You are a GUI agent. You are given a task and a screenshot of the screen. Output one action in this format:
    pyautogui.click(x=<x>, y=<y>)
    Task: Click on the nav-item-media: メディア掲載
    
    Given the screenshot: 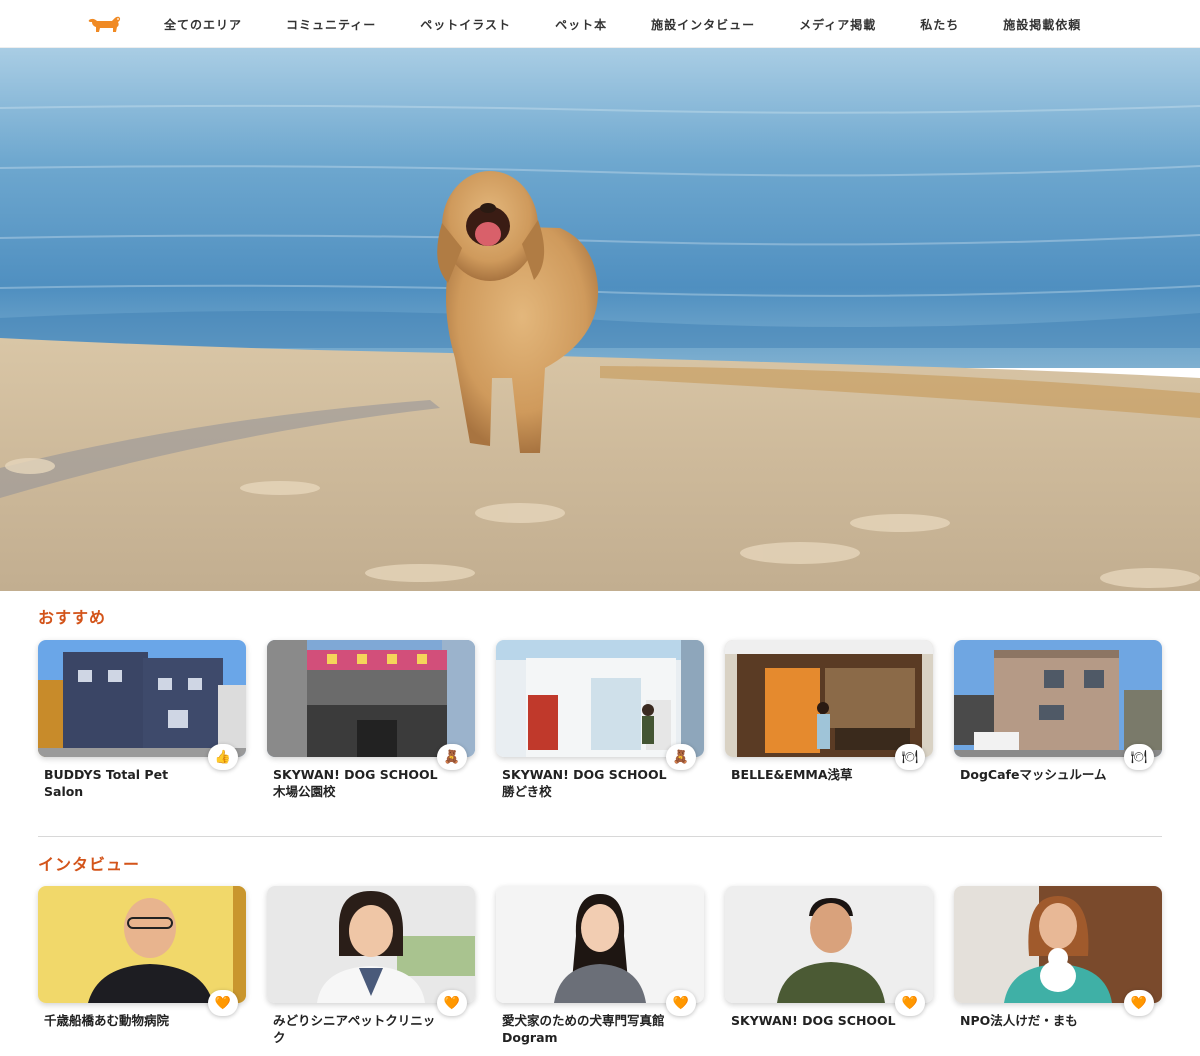 What is the action you would take?
    pyautogui.click(x=837, y=24)
    